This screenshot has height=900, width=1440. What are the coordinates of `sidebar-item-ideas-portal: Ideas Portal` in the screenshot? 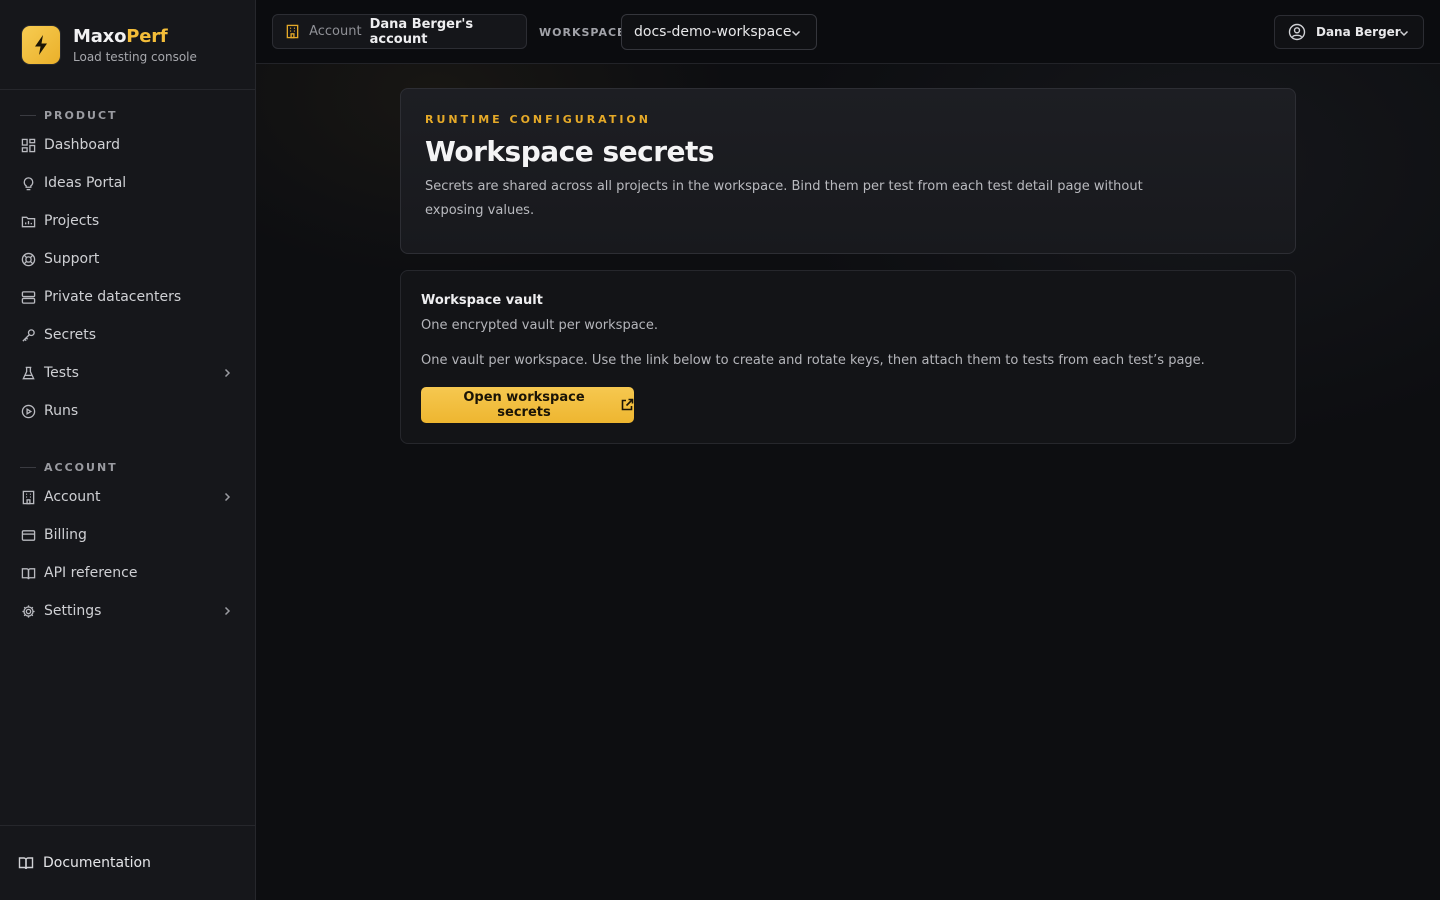 It's located at (127, 183).